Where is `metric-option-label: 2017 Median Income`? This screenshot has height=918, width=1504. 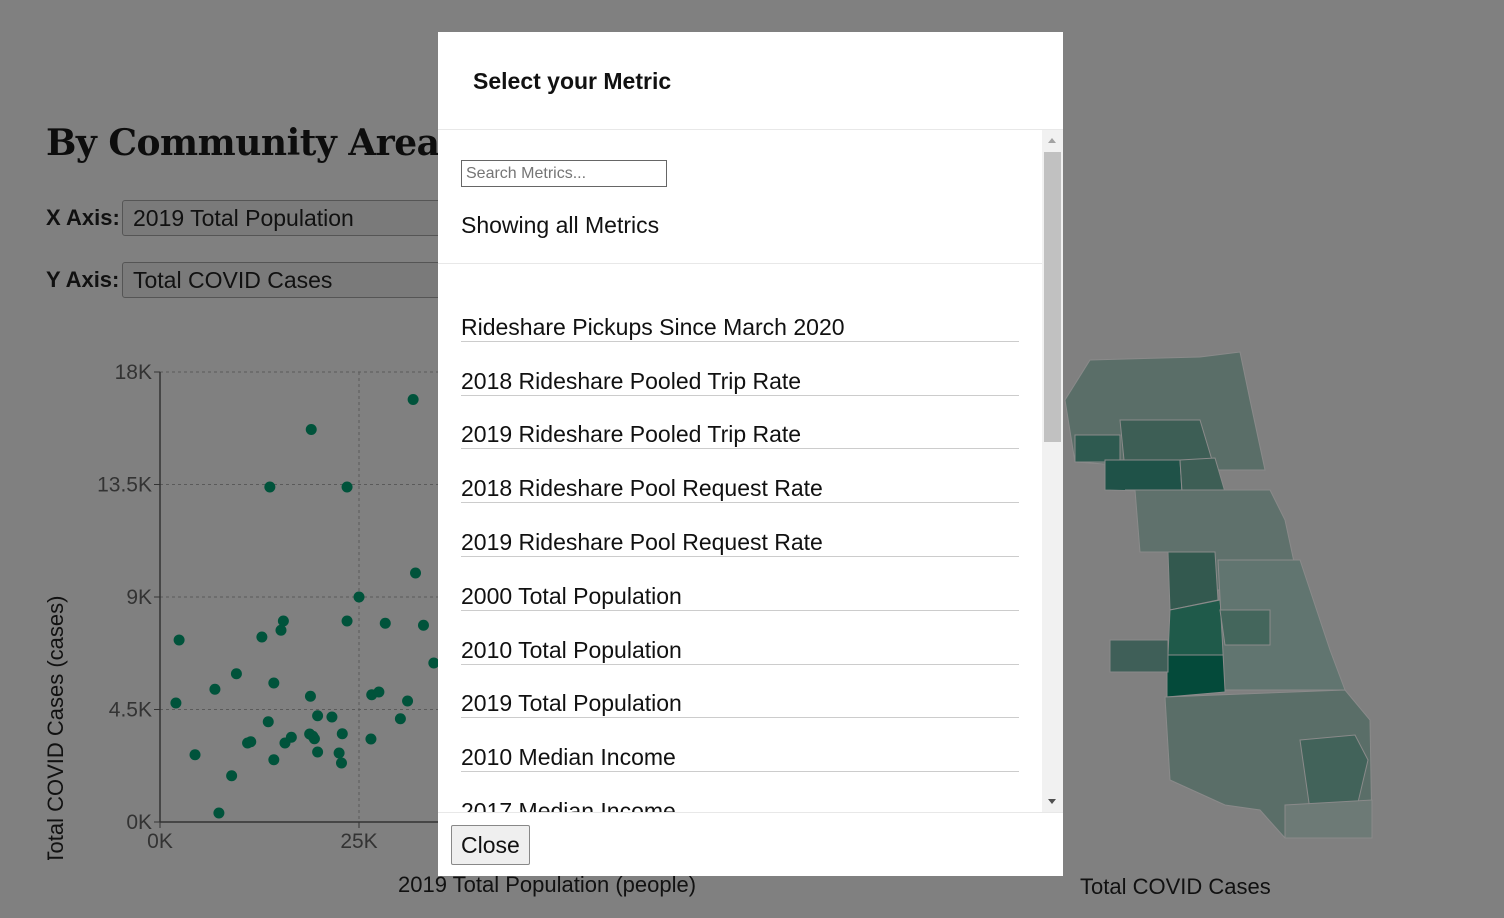
metric-option-label: 2017 Median Income is located at coordinates (568, 804).